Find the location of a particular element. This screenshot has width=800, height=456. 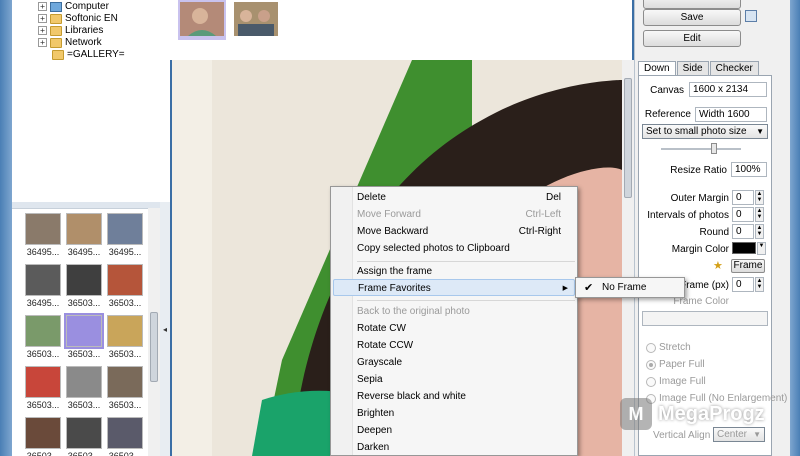

intervals-field: 0 is located at coordinates (743, 214).